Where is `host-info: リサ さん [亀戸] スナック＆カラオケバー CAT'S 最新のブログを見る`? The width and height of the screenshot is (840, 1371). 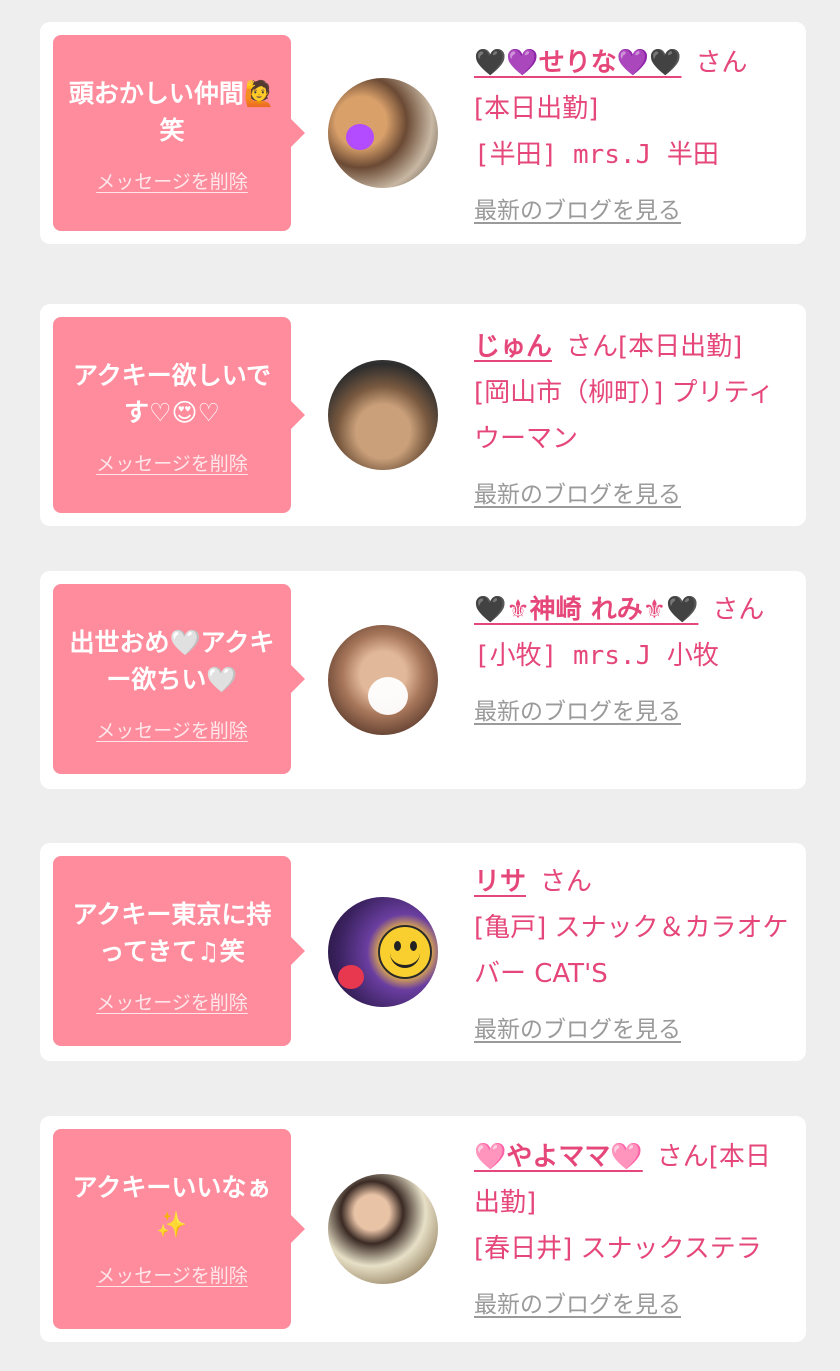 host-info: リサ さん [亀戸] スナック＆カラオケバー CAT'S 最新のブログを見る is located at coordinates (635, 956).